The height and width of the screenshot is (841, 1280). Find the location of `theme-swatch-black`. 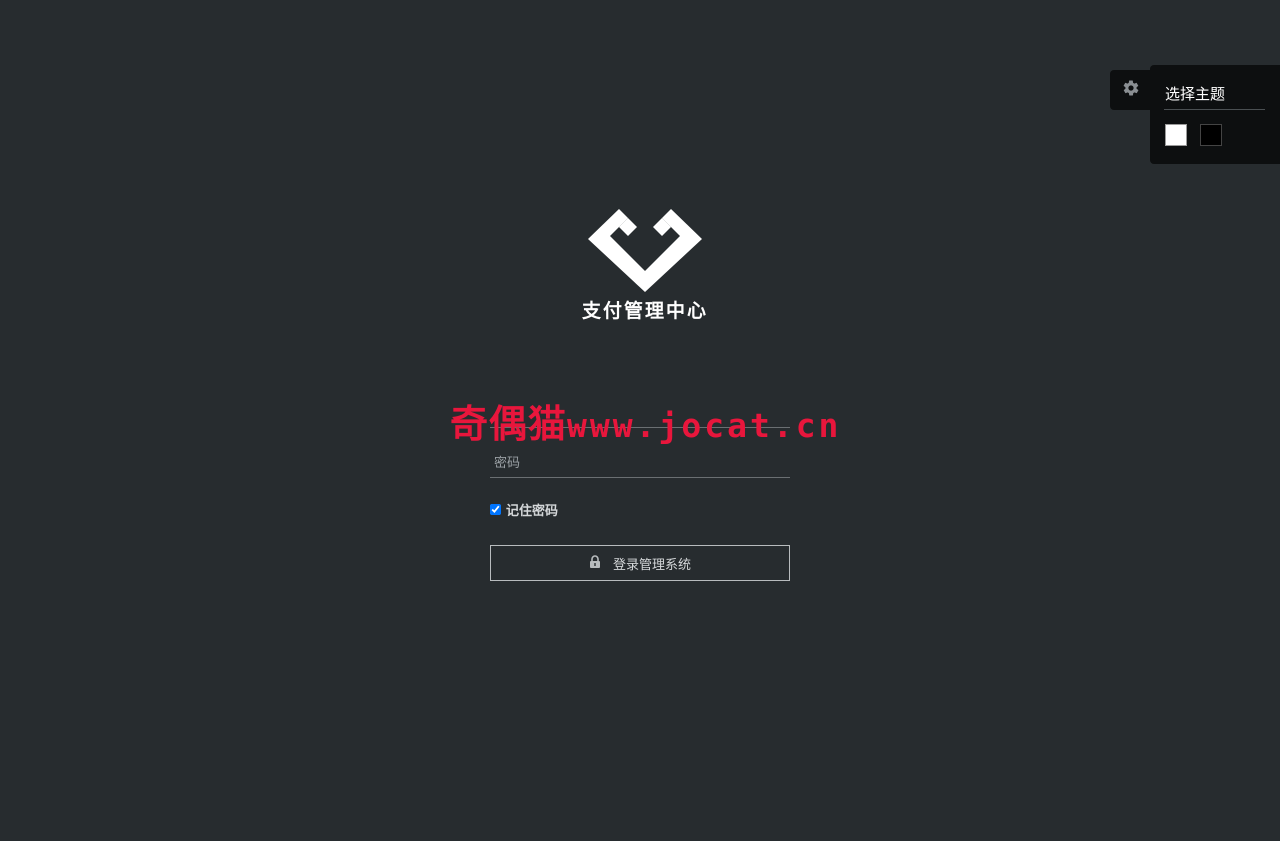

theme-swatch-black is located at coordinates (1211, 135).